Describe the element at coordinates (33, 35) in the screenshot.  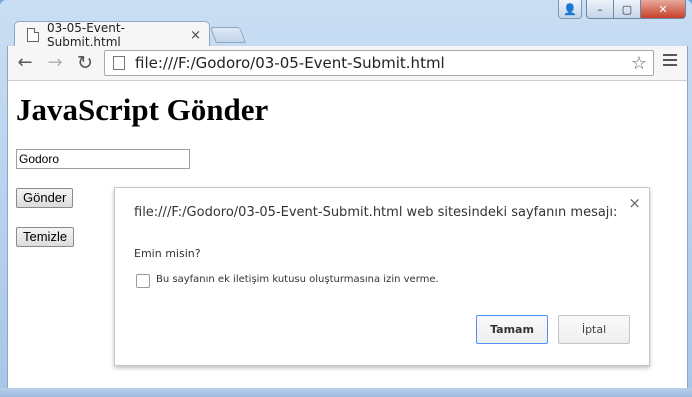
I see `document-icon` at that location.